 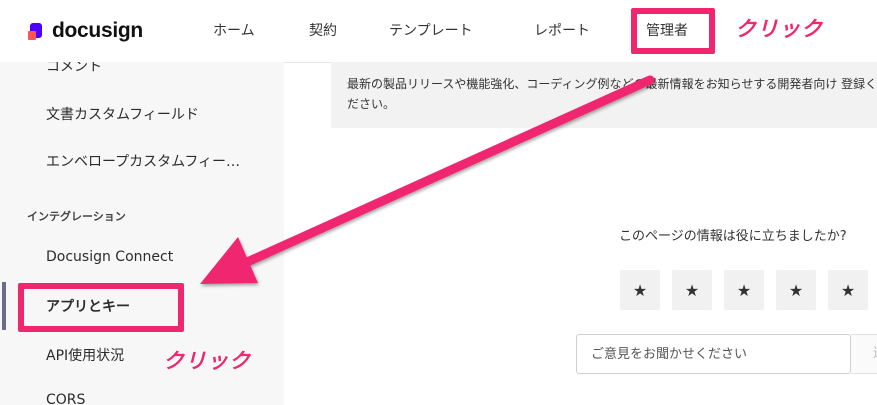 What do you see at coordinates (207, 361) in the screenshot?
I see `click-annotation-side: クリック` at bounding box center [207, 361].